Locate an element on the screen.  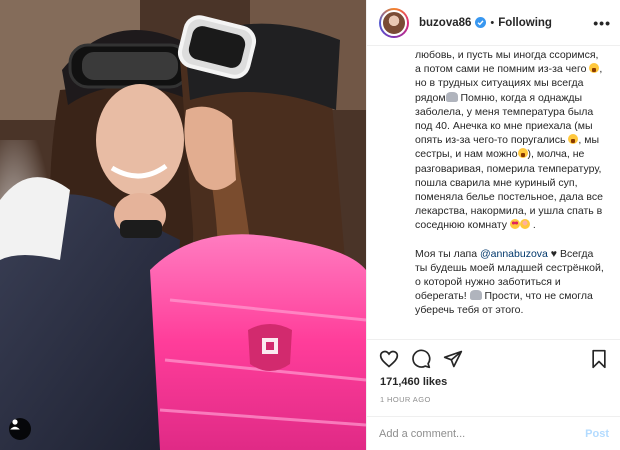
caption-segment: Моя ты лапа is located at coordinates (447, 253).